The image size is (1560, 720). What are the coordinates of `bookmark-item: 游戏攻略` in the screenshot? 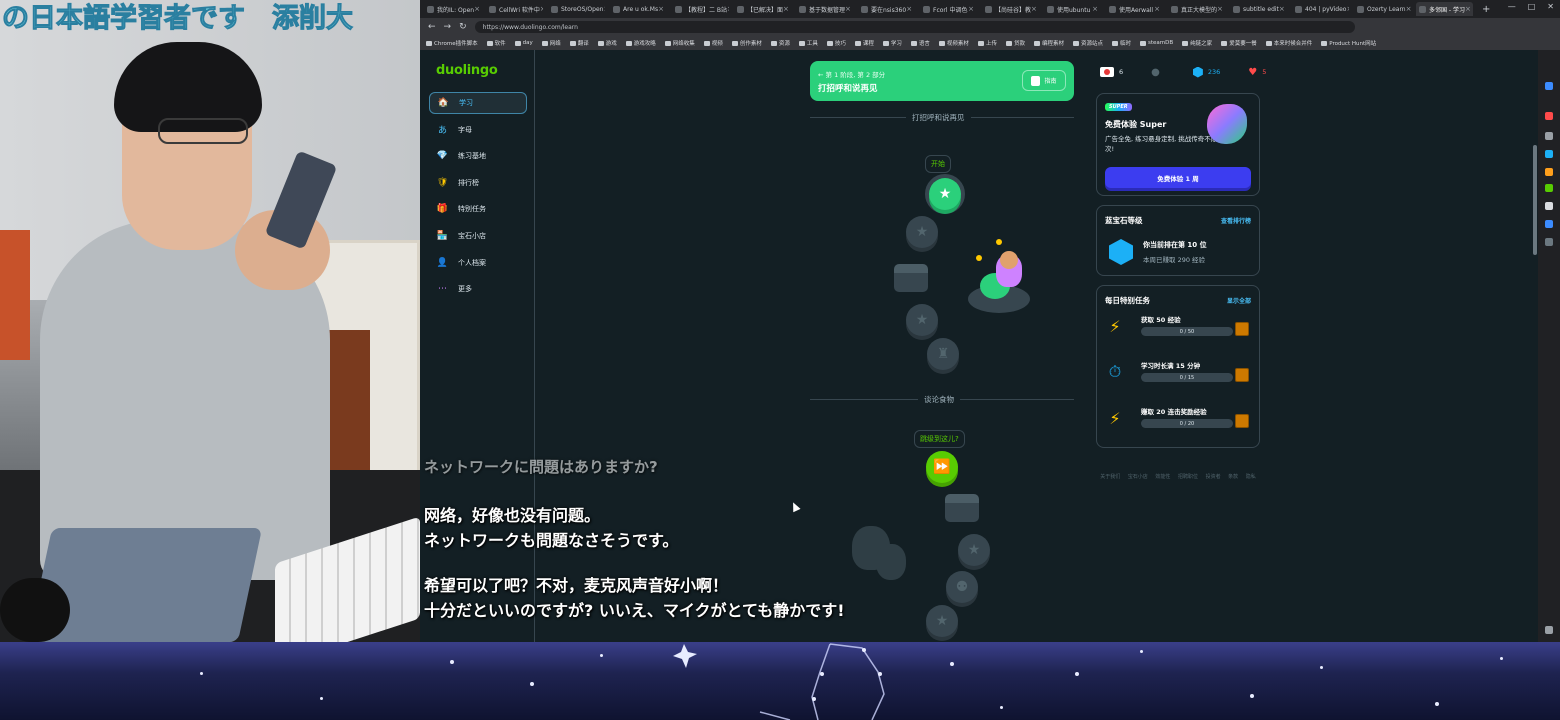 It's located at (640, 43).